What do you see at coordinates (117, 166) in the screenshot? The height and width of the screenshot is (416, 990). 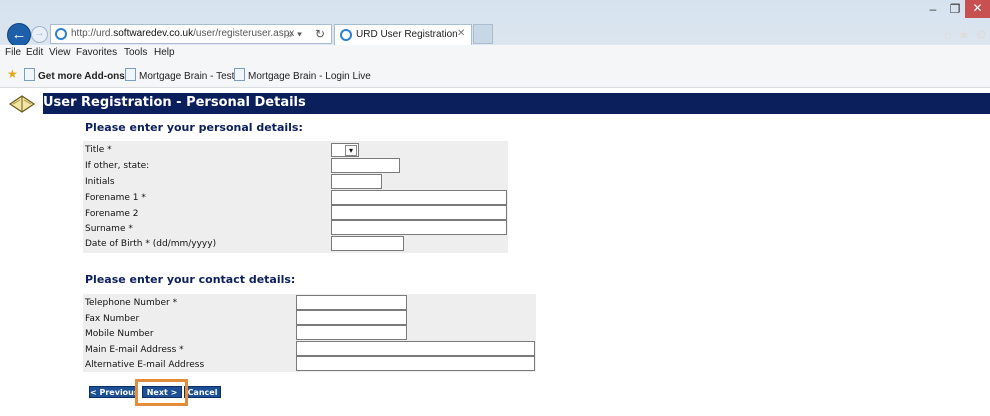 I see `field-label: If other, state:` at bounding box center [117, 166].